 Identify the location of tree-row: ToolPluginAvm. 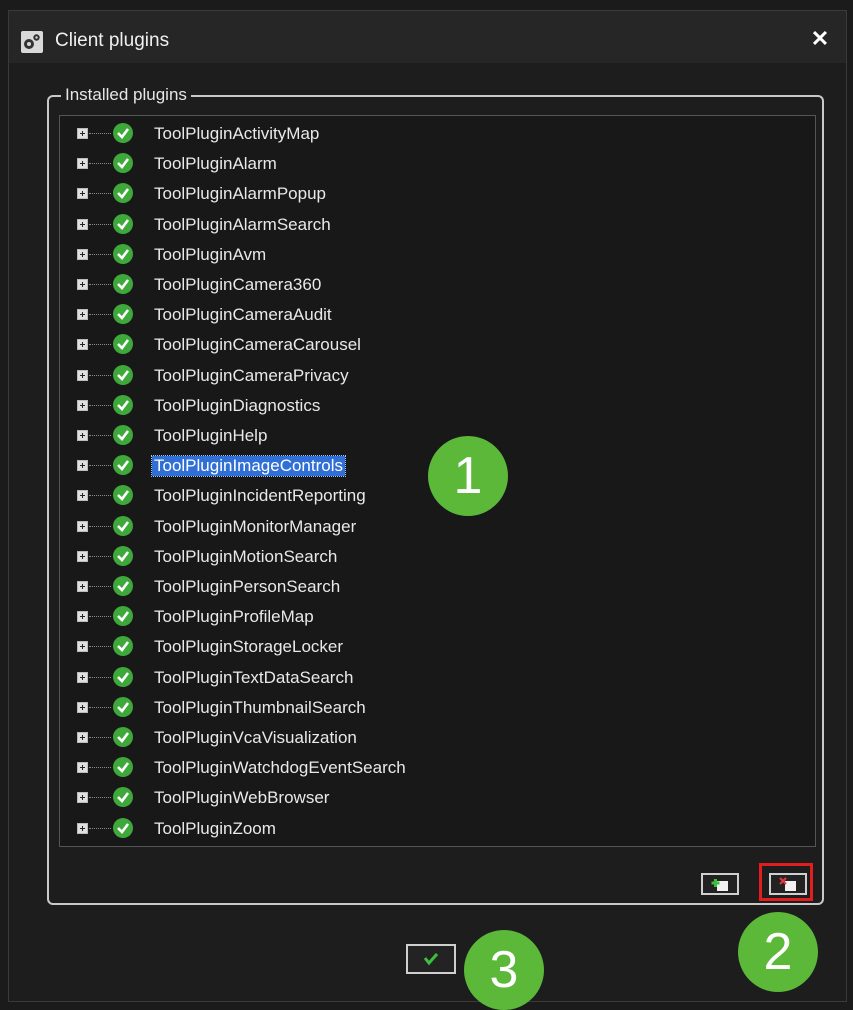
(437, 255).